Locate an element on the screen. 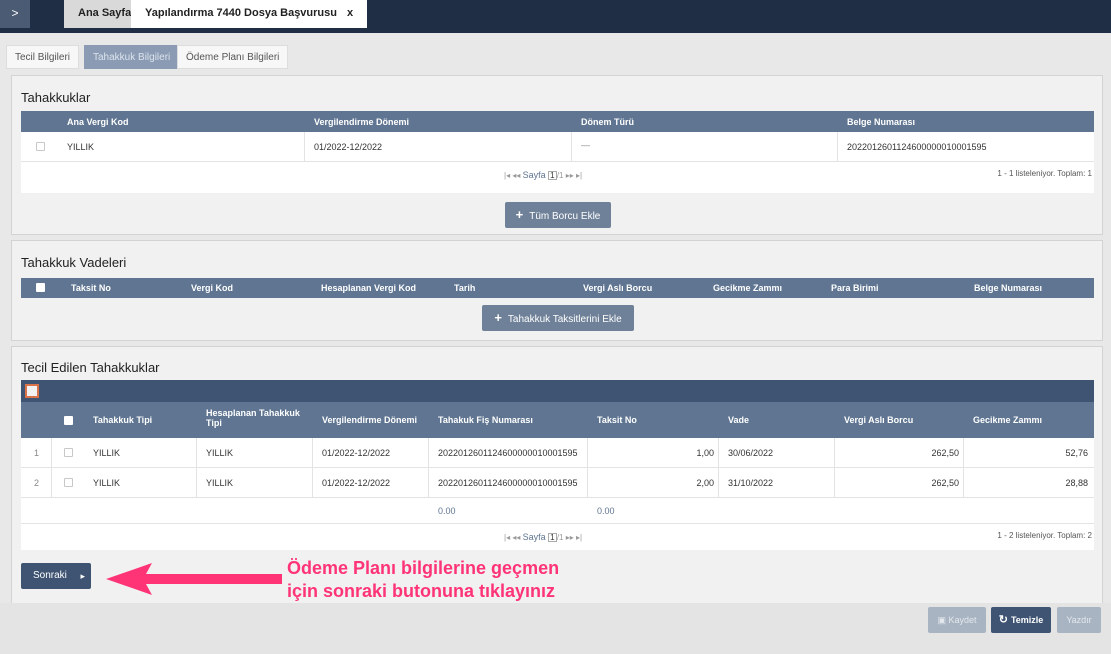 This screenshot has height=654, width=1111. col-hesaplanan-tahakkuk-tipi: Hesaplanan Tahakkuk Tipi is located at coordinates (256, 418).